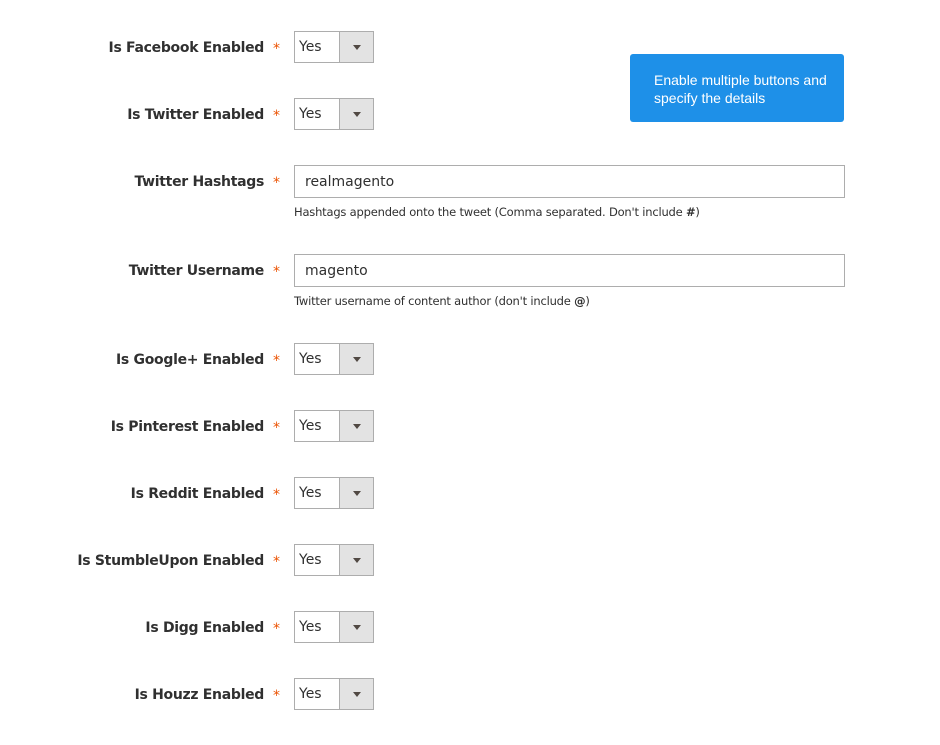 This screenshot has height=745, width=940. What do you see at coordinates (195, 115) in the screenshot?
I see `field-label: Is Twitter Enabled` at bounding box center [195, 115].